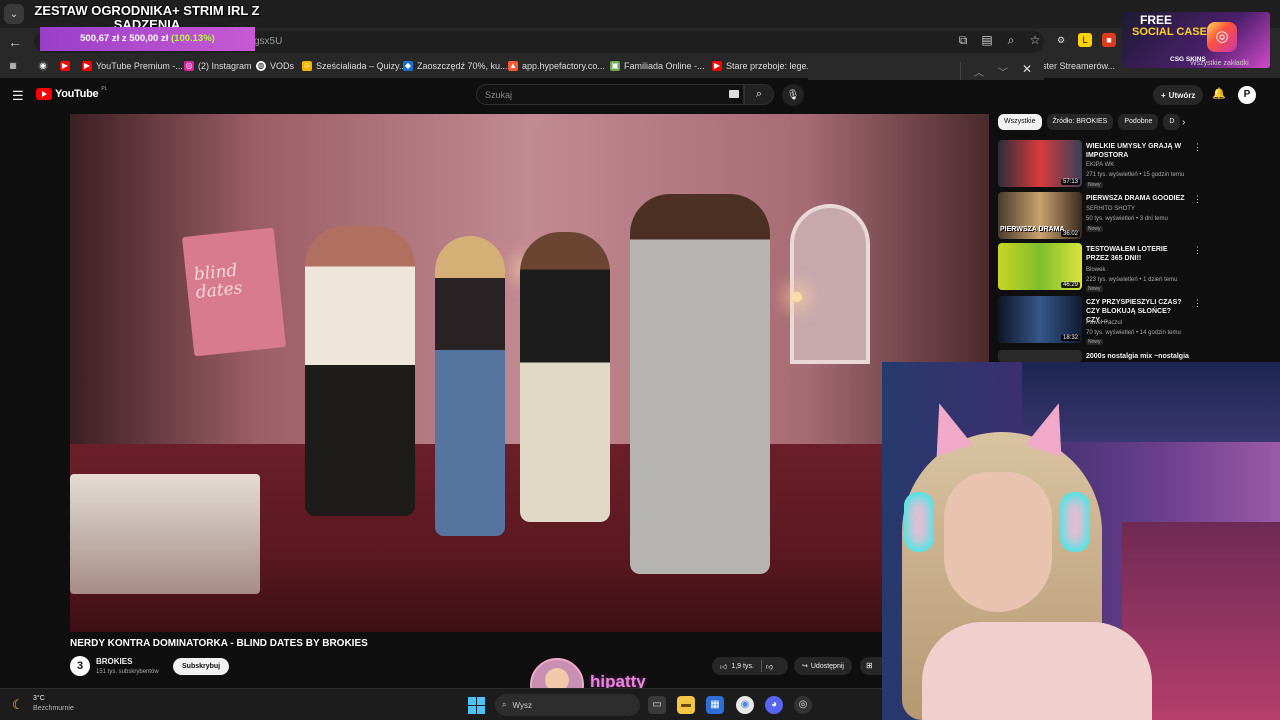 The width and height of the screenshot is (1280, 720). Describe the element at coordinates (1096, 270) in the screenshot. I see `recommendation-channel: Blowek` at that location.